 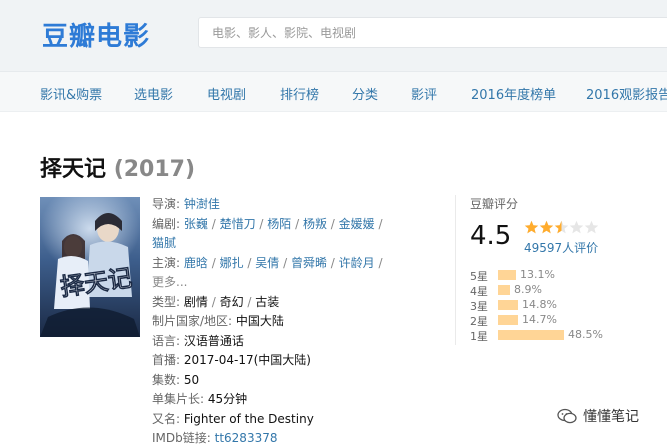 I want to click on runtime-value: 45分钟, so click(x=227, y=399).